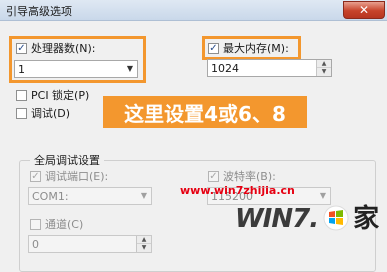  What do you see at coordinates (249, 176) in the screenshot?
I see `baud-label: 波特率(B):` at bounding box center [249, 176].